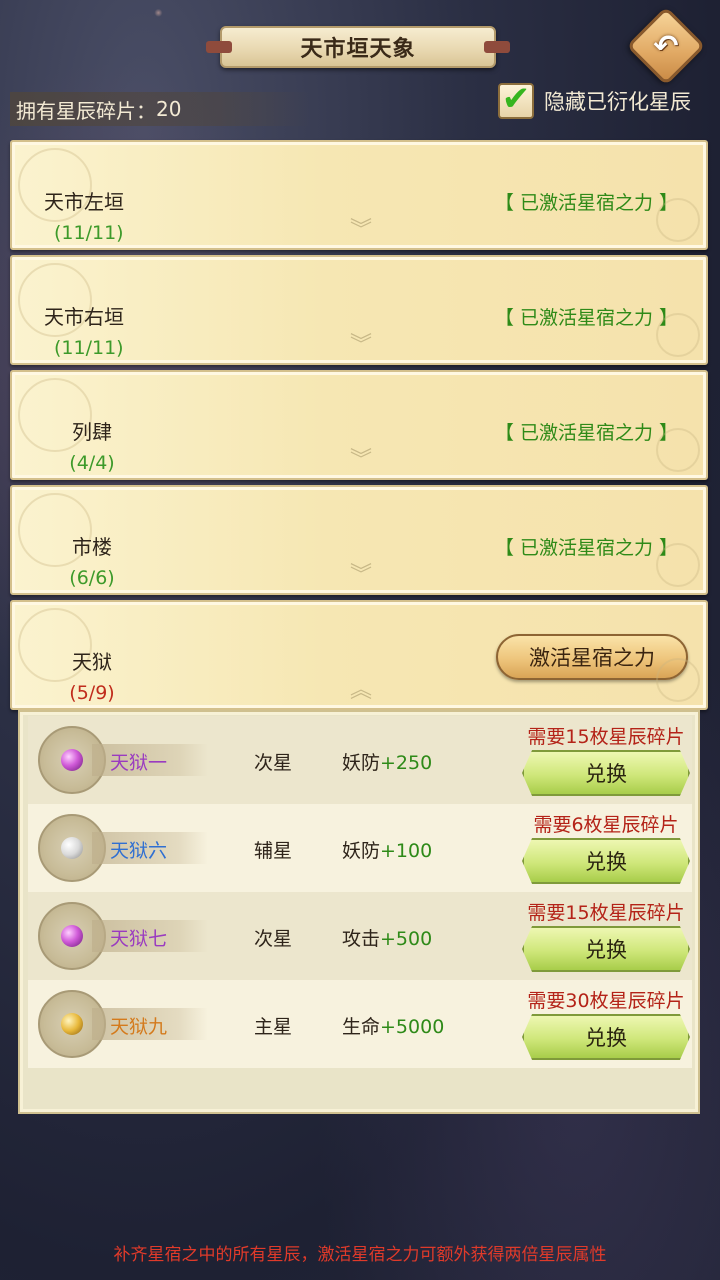 Image resolution: width=720 pixels, height=1280 pixels. I want to click on group-count: (4/4), so click(92, 463).